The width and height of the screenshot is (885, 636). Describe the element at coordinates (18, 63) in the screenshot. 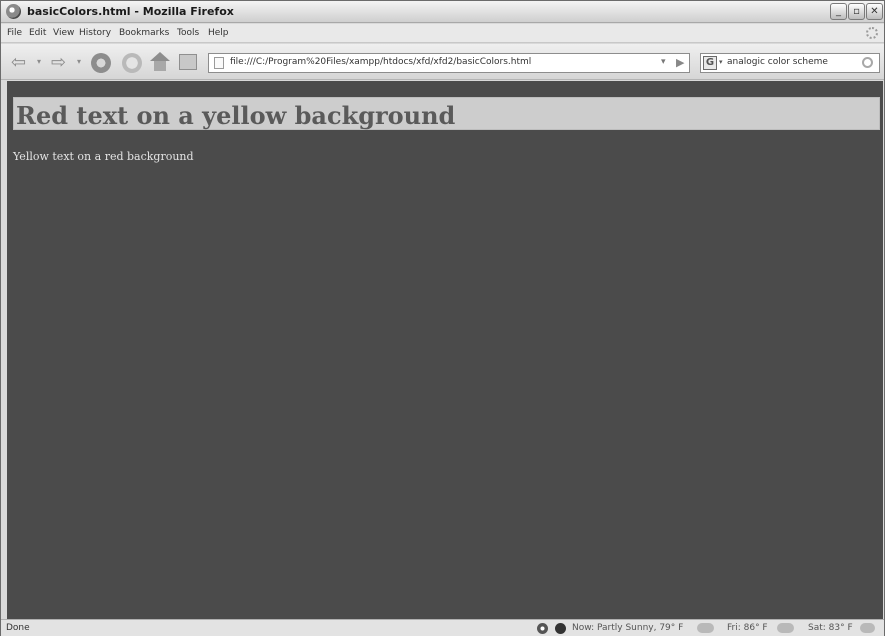

I see `back-arrow-icon: ⇦` at that location.